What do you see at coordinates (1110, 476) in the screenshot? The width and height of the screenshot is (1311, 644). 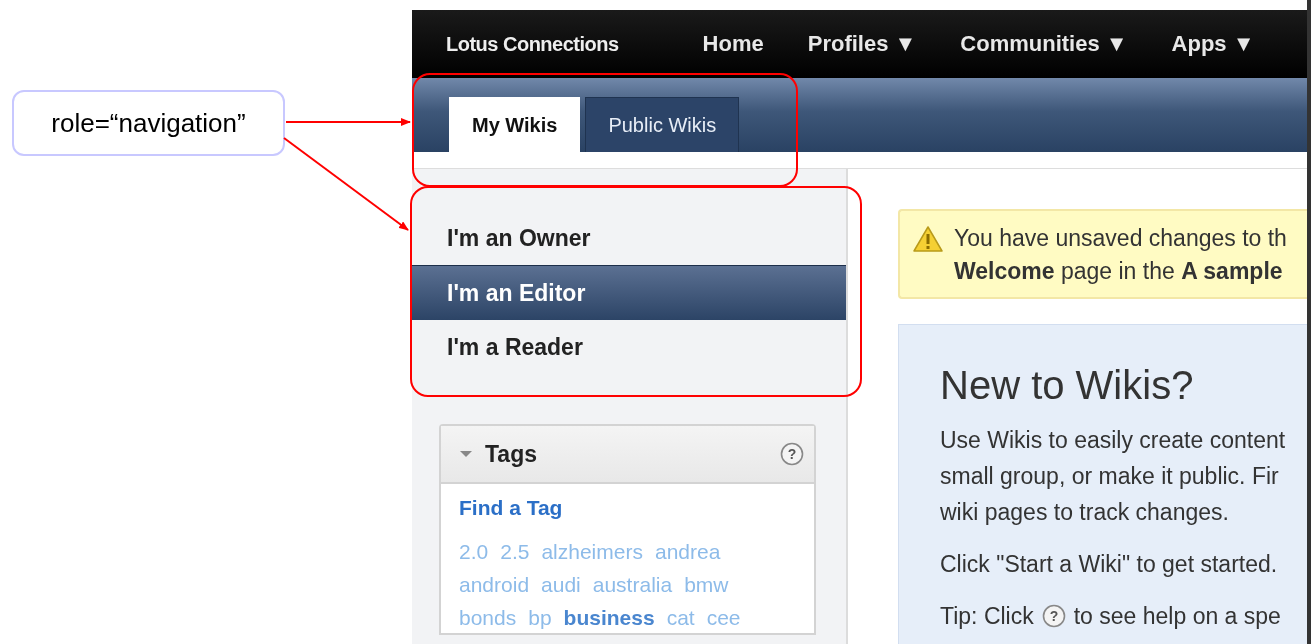 I see `intro-text: small group, or make it public. Fir` at bounding box center [1110, 476].